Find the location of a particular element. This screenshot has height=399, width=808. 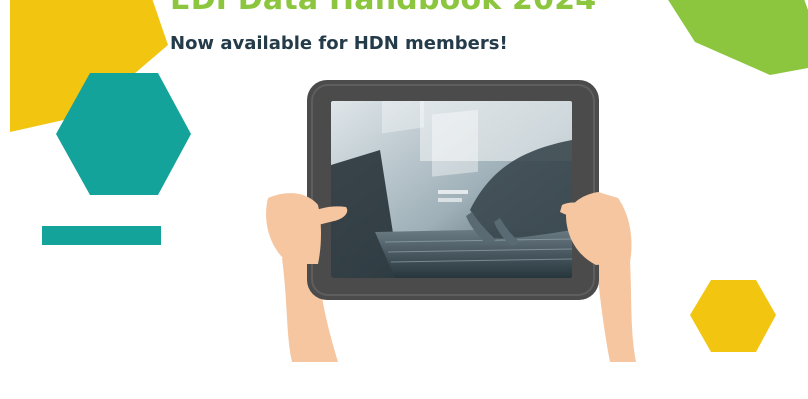

subtitle: Now available for HDN members! is located at coordinates (339, 43).